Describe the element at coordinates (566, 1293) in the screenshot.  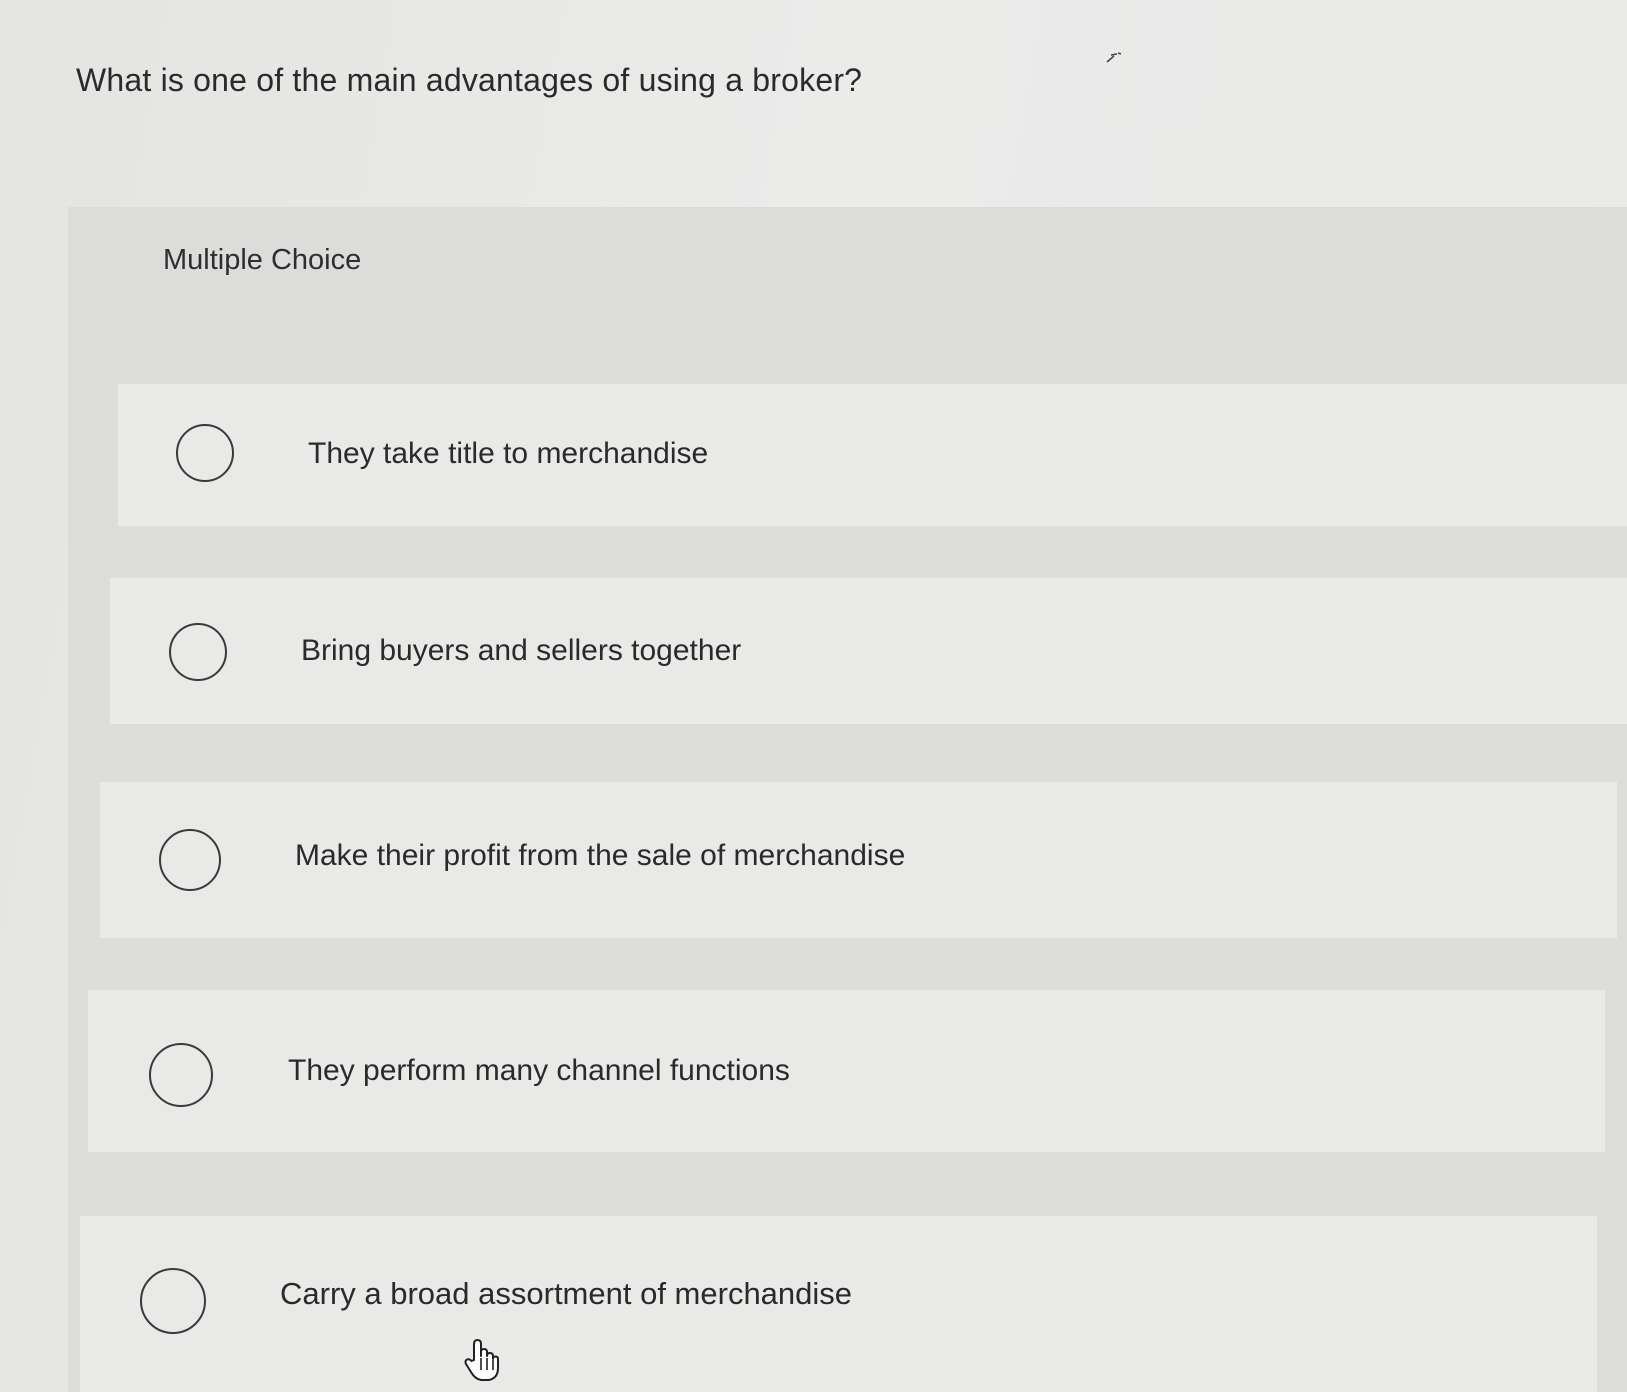
I see `answer-option-label: Carry a broad assortment of merchandise` at that location.